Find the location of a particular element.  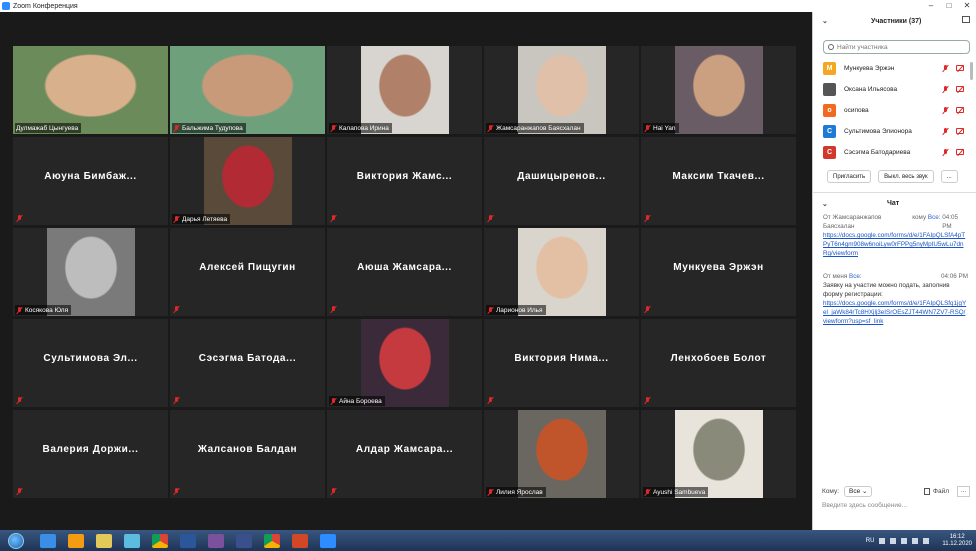

participant-tile: Жамсаранжапов Баясхалан is located at coordinates (561, 90).